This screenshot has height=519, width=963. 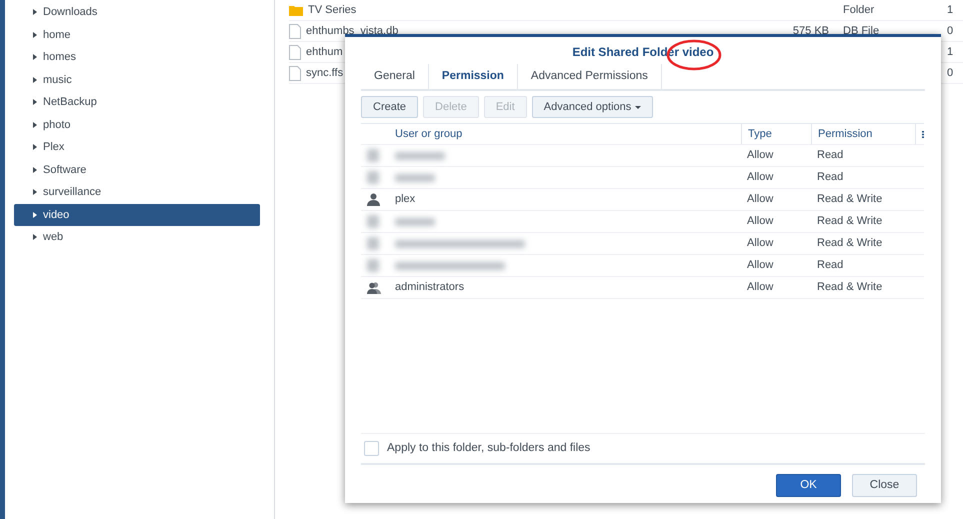 I want to click on group-name: administrators, so click(x=429, y=288).